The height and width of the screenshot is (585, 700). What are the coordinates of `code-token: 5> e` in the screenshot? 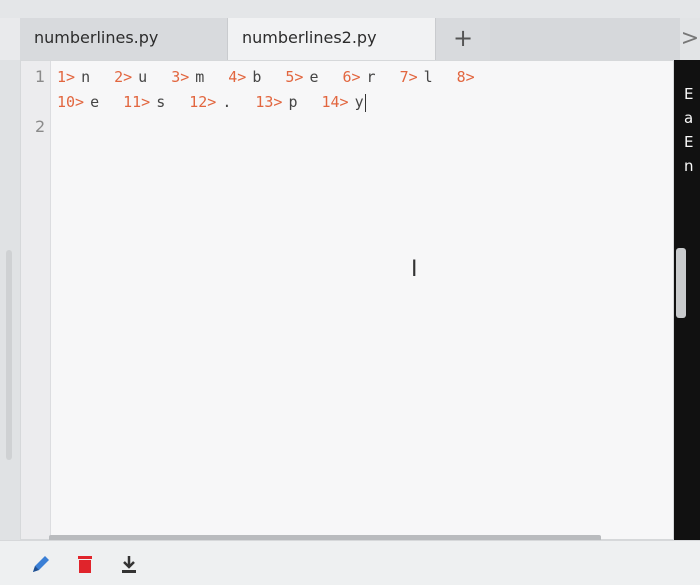 It's located at (301, 77).